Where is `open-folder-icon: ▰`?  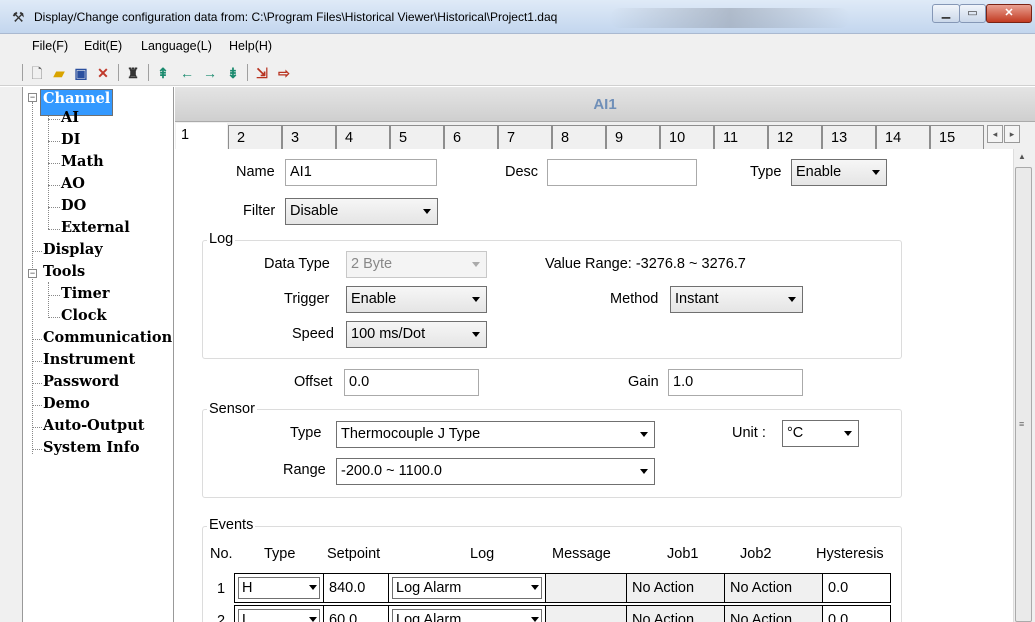 open-folder-icon: ▰ is located at coordinates (59, 73).